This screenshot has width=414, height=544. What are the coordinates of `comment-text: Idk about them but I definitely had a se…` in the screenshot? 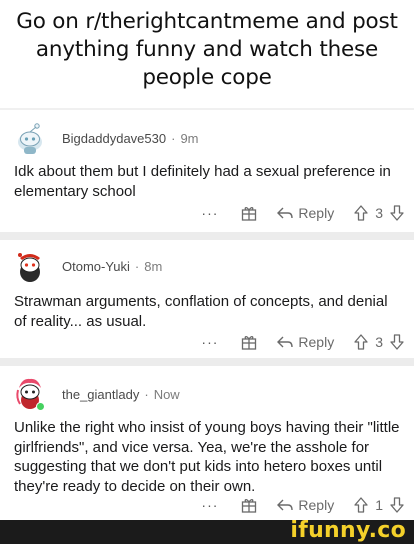 It's located at (202, 181).